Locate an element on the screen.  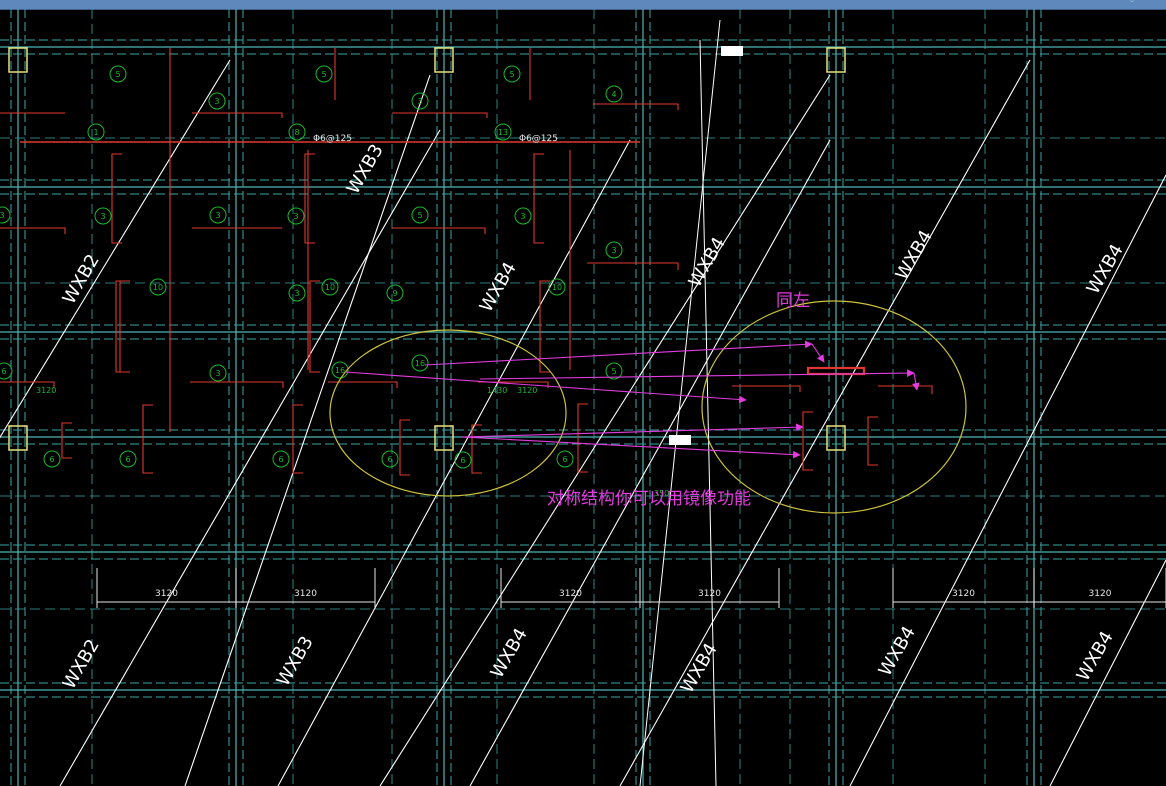
rebar-spacing-label-2: Φ6@125 is located at coordinates (538, 139).